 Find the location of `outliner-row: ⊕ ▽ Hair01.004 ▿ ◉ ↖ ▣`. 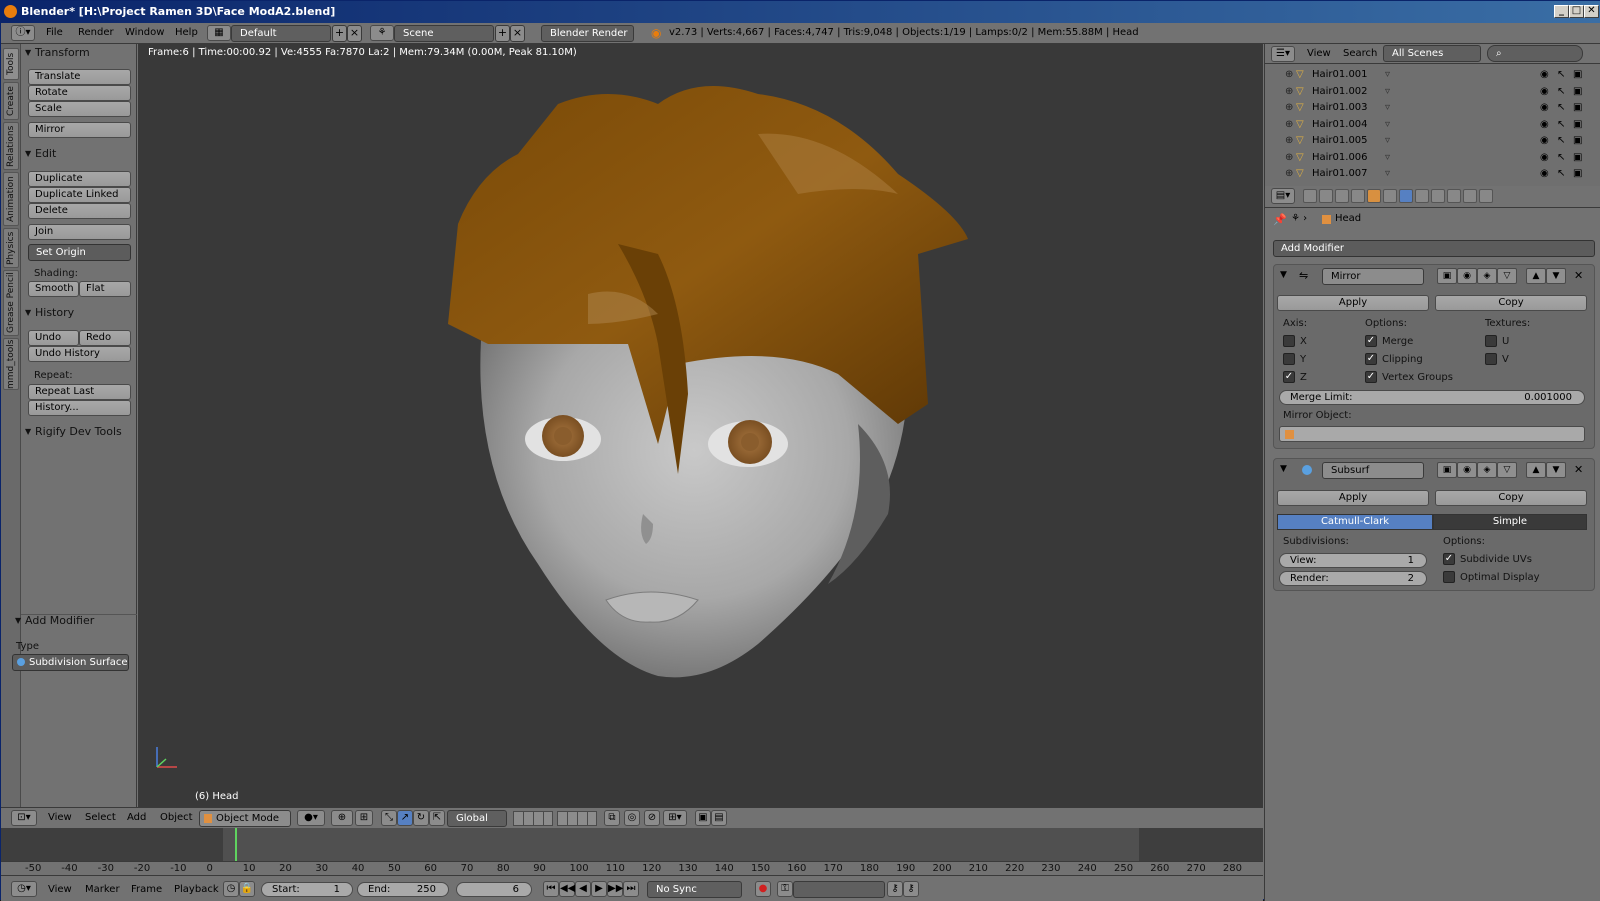

outliner-row: ⊕ ▽ Hair01.004 ▿ ◉ ↖ ▣ is located at coordinates (1427, 125).